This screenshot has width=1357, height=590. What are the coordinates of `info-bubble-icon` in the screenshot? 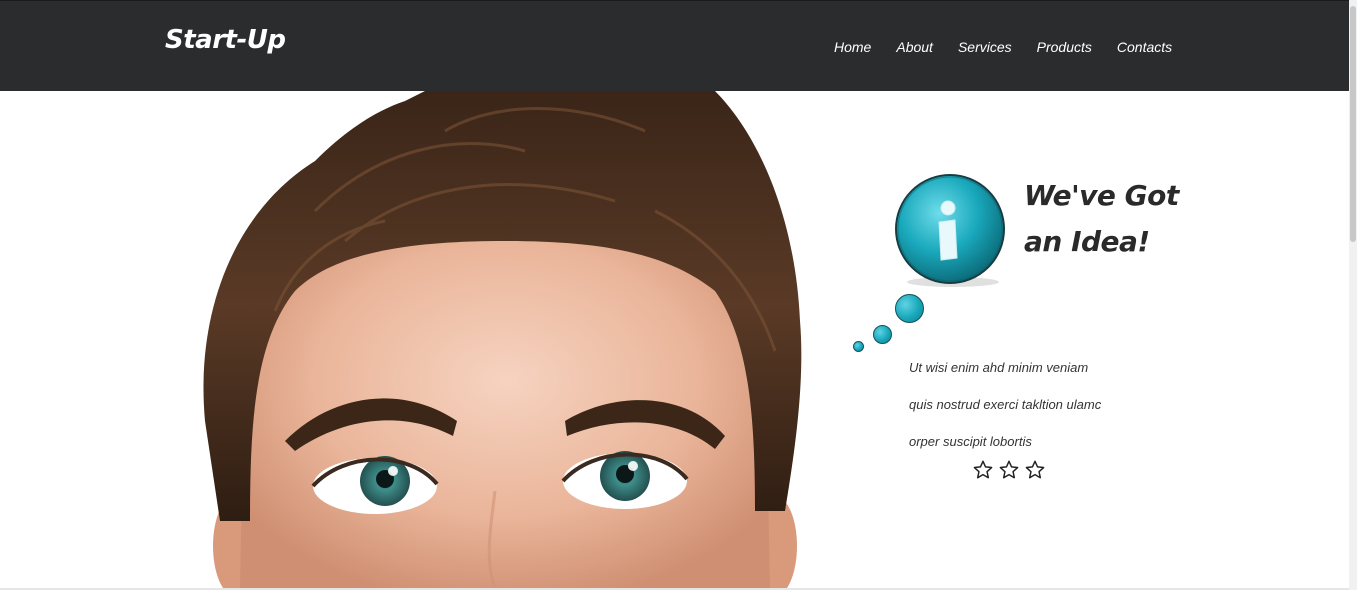 It's located at (951, 231).